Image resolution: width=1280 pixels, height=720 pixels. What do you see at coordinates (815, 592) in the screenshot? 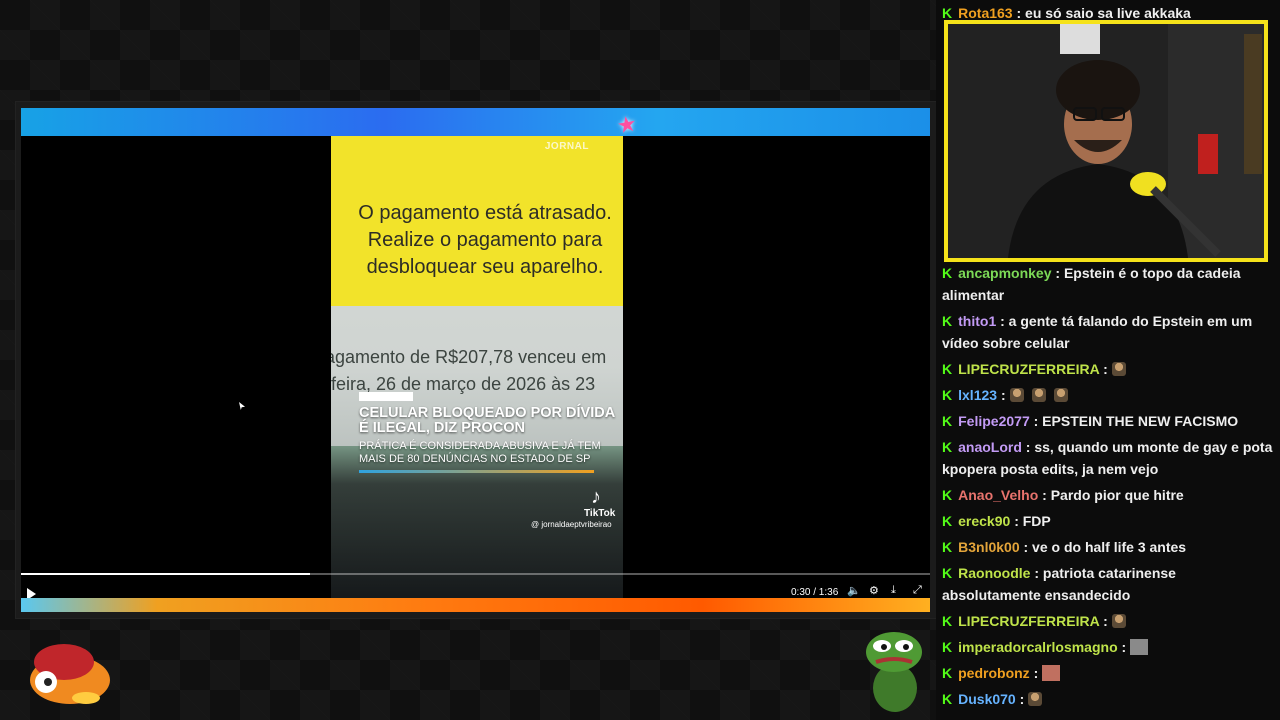
I see `time-display: 0:30 / 1:36` at bounding box center [815, 592].